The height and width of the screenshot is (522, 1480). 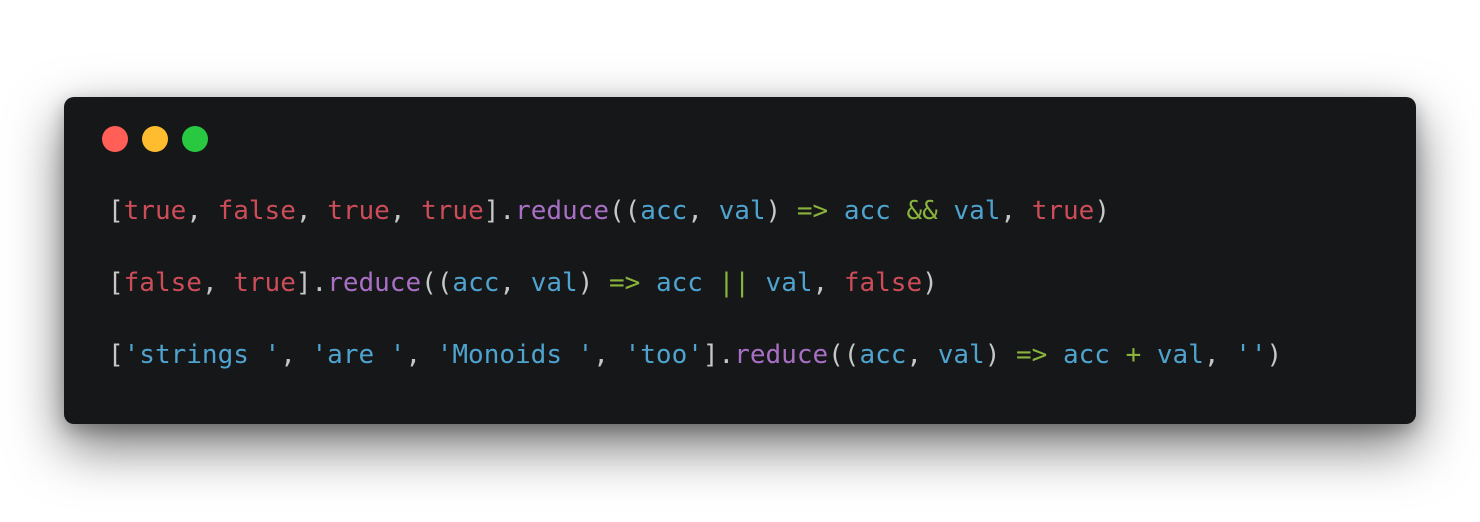 What do you see at coordinates (202, 355) in the screenshot?
I see `code-token-string: 'strings '` at bounding box center [202, 355].